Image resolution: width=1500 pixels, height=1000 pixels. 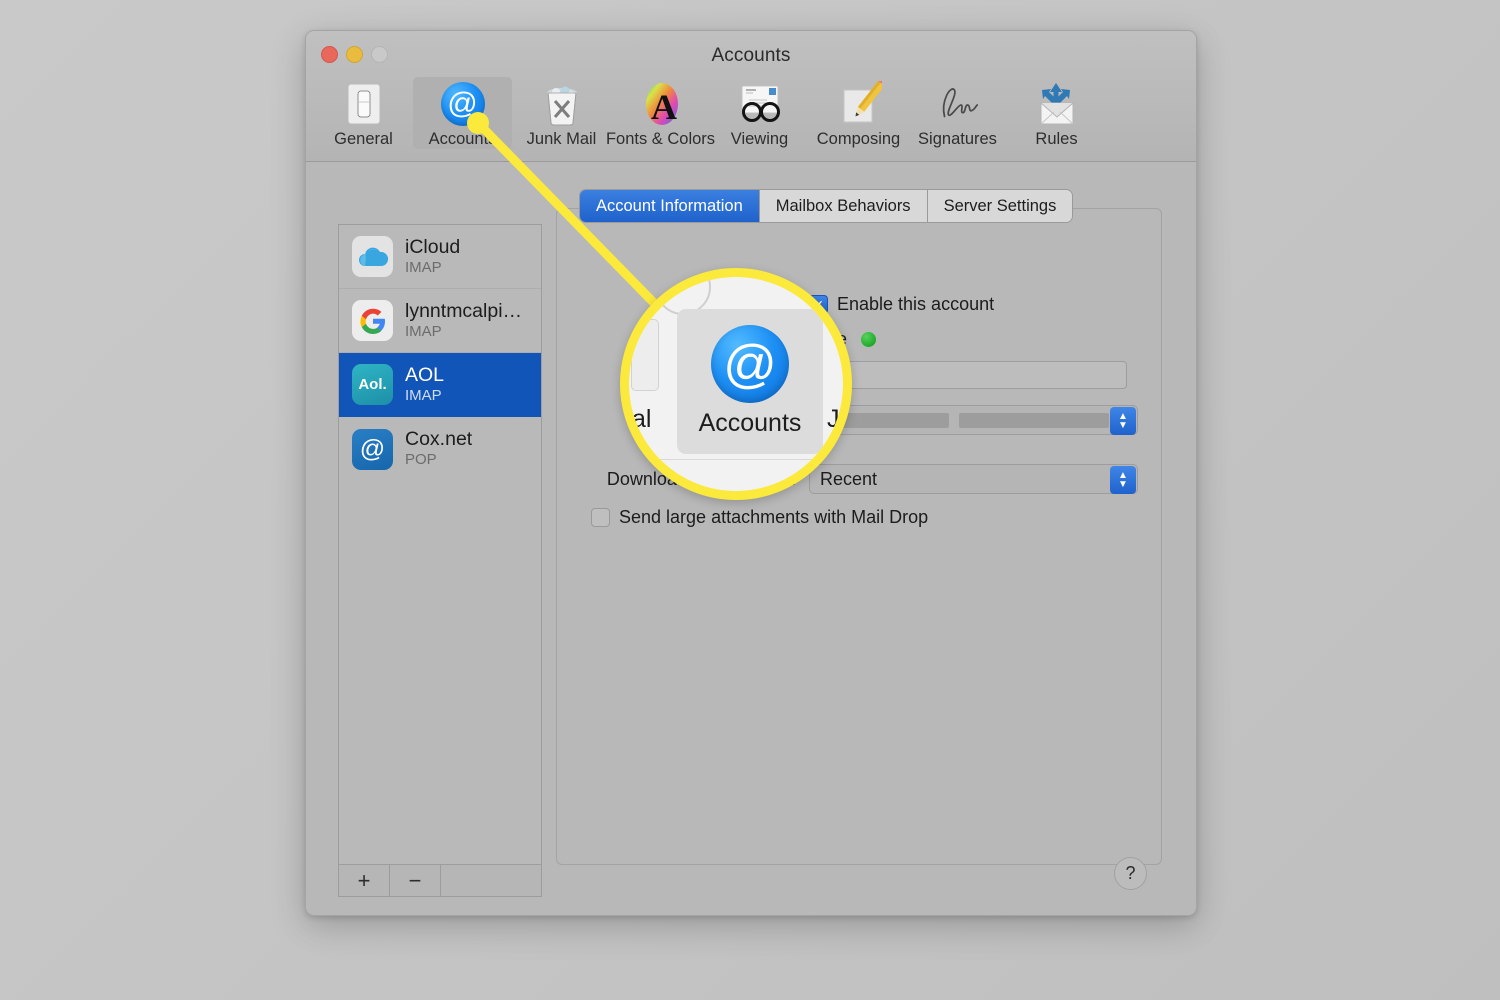 What do you see at coordinates (760, 104) in the screenshot?
I see `eyeglasses-icon` at bounding box center [760, 104].